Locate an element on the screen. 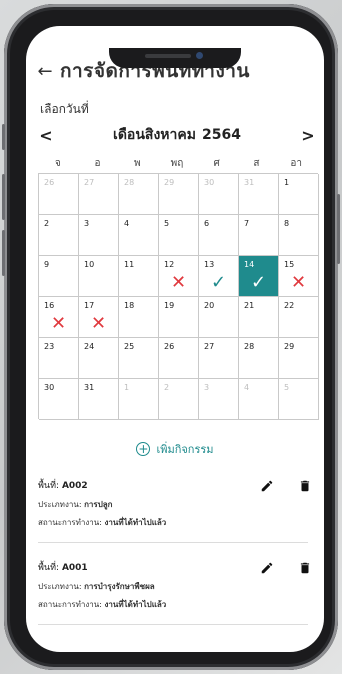 The image size is (342, 674). area-code: A002 is located at coordinates (74, 486).